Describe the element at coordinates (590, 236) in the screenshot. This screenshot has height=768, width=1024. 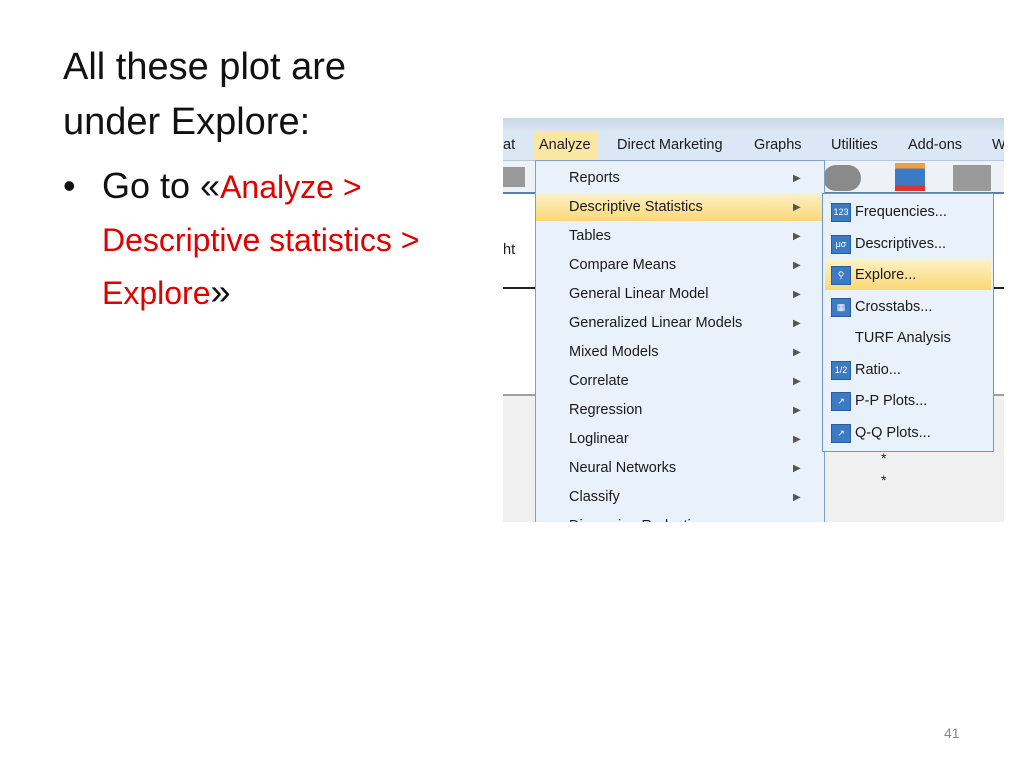
I see `menu-item-label: Tables` at that location.